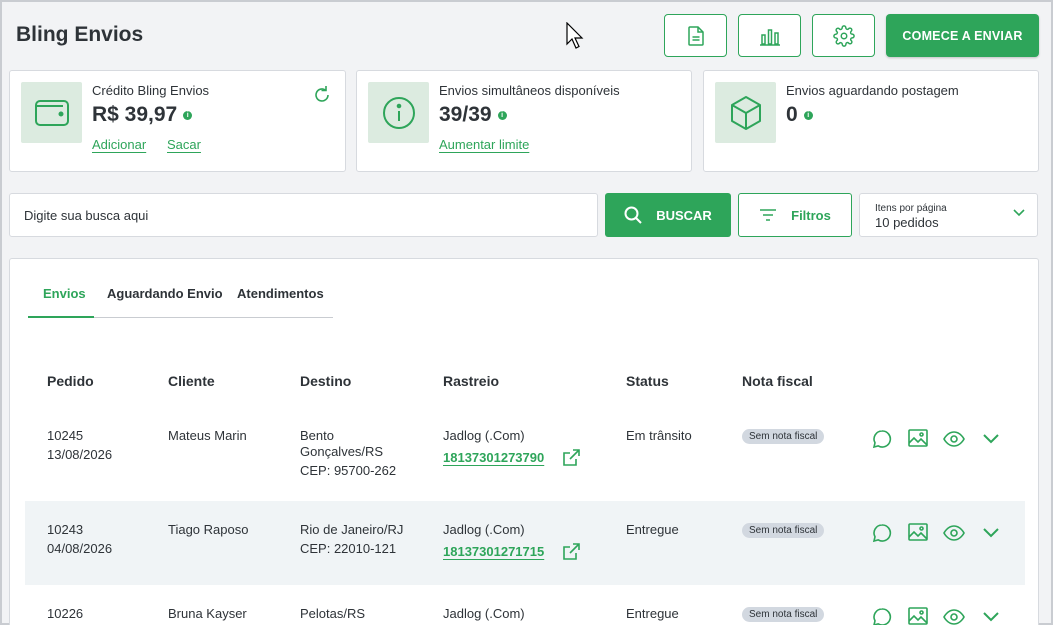  I want to click on report-document-button, so click(695, 35).